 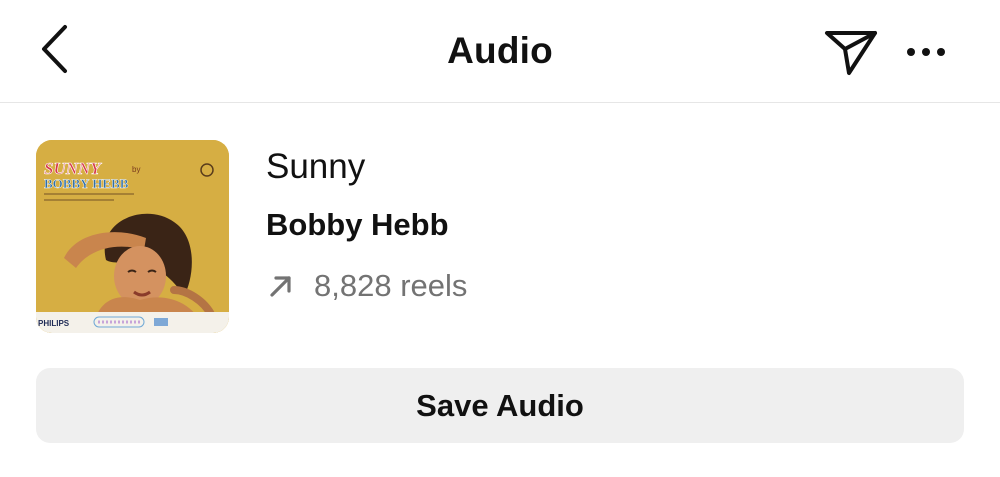 I want to click on share-button, so click(x=851, y=52).